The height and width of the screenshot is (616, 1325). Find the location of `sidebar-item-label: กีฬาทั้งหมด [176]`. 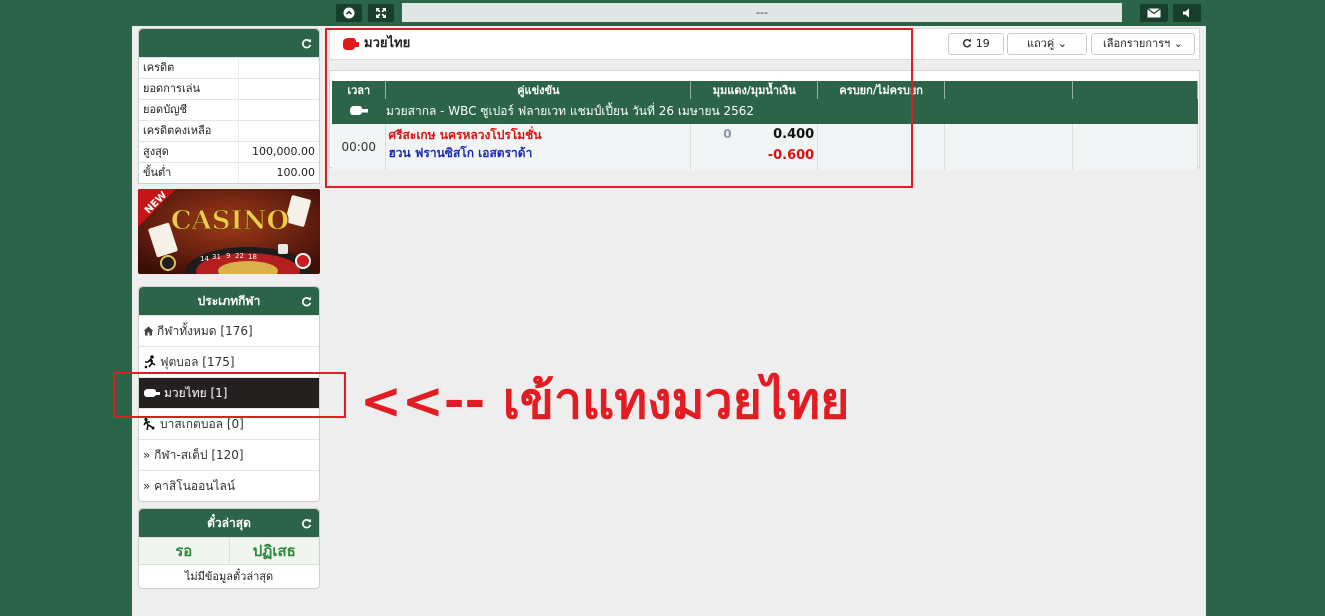

sidebar-item-label: กีฬาทั้งหมด [176] is located at coordinates (205, 330).